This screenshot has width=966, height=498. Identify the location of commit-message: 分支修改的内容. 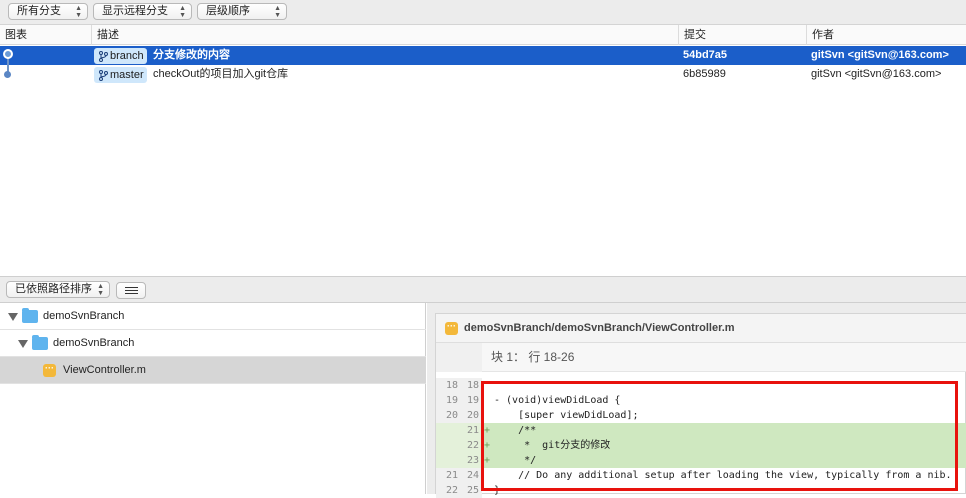
(191, 55).